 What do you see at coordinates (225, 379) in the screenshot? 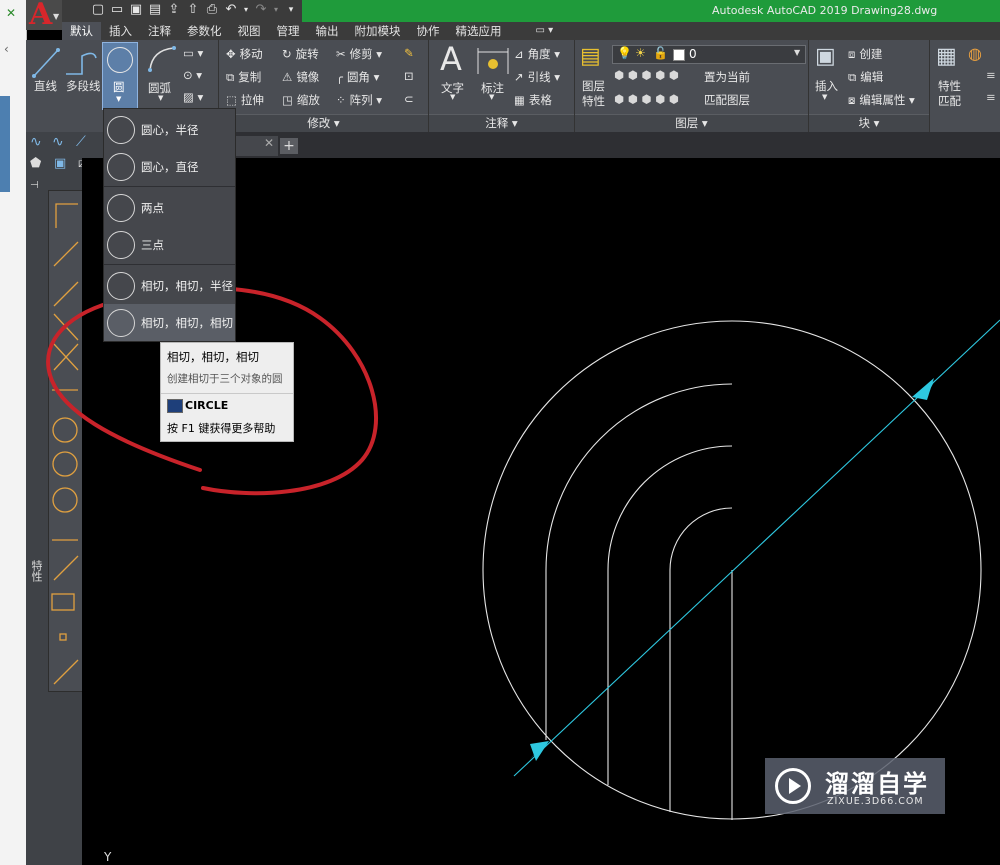
I see `tooltip-description: 创建相切于三个对象的圆` at bounding box center [225, 379].